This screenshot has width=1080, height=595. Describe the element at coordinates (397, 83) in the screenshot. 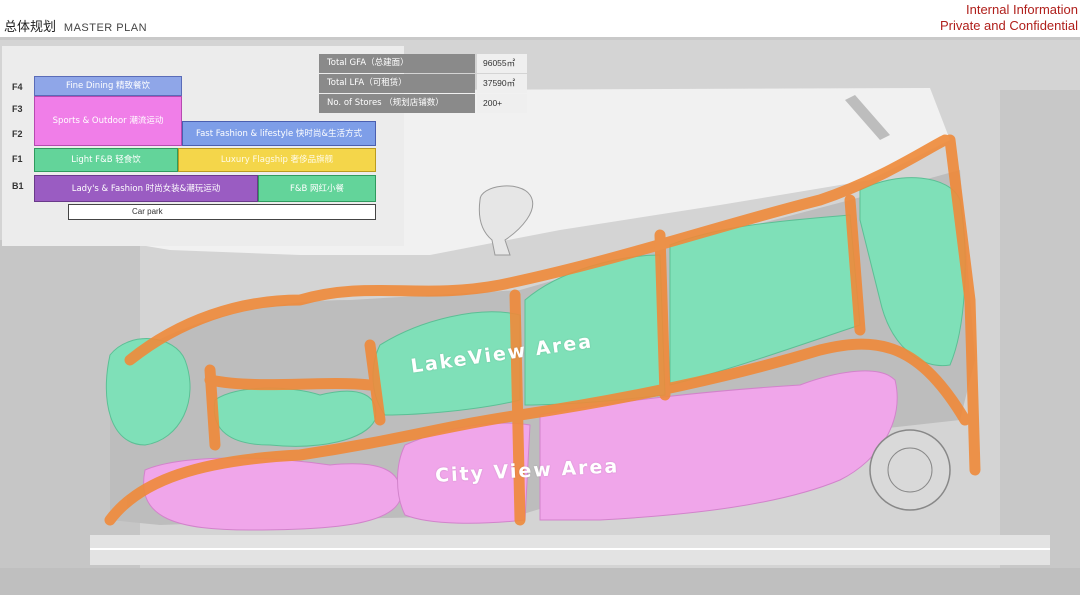

I see `stat-label: Total LFA（可租赁）` at that location.